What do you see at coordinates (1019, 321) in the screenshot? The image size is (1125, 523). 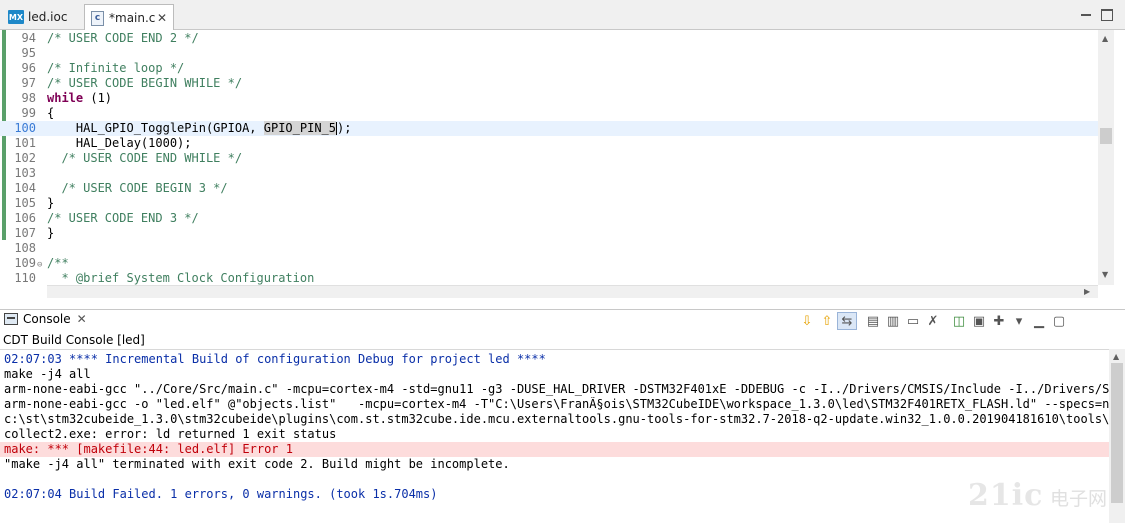 I see `view-menu-icon: ▾` at bounding box center [1019, 321].